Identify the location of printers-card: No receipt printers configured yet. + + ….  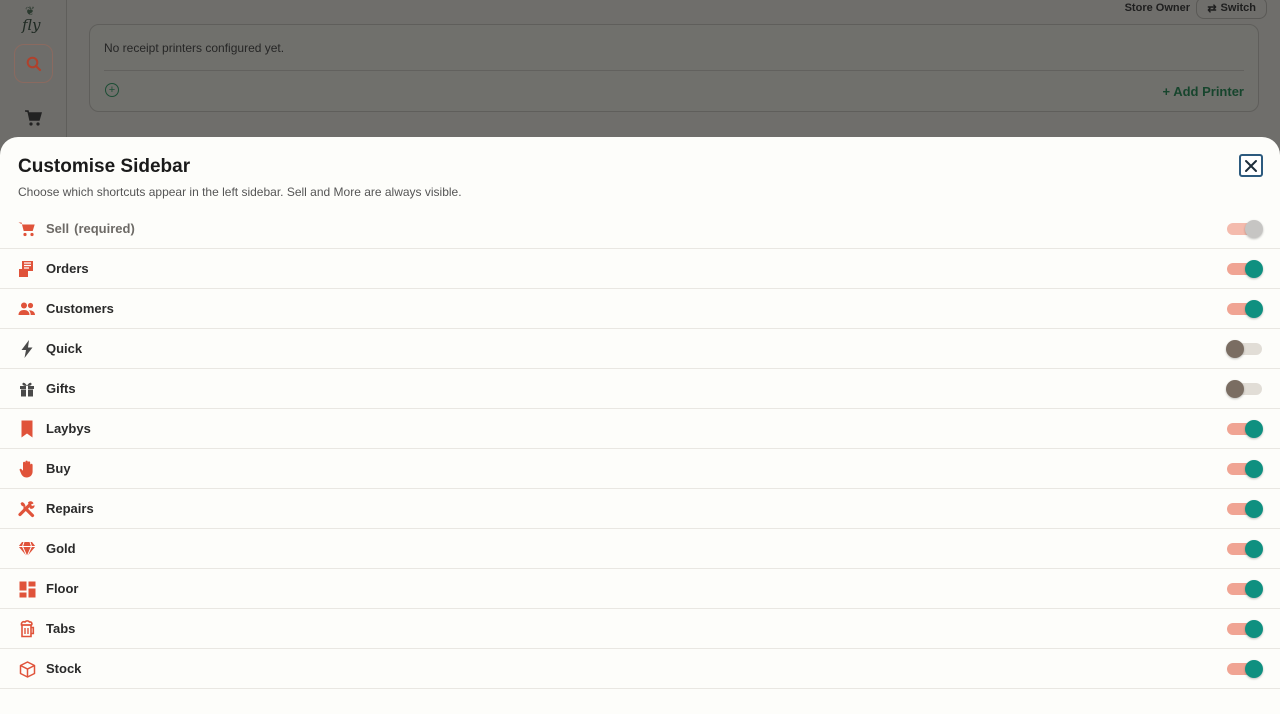
(674, 68).